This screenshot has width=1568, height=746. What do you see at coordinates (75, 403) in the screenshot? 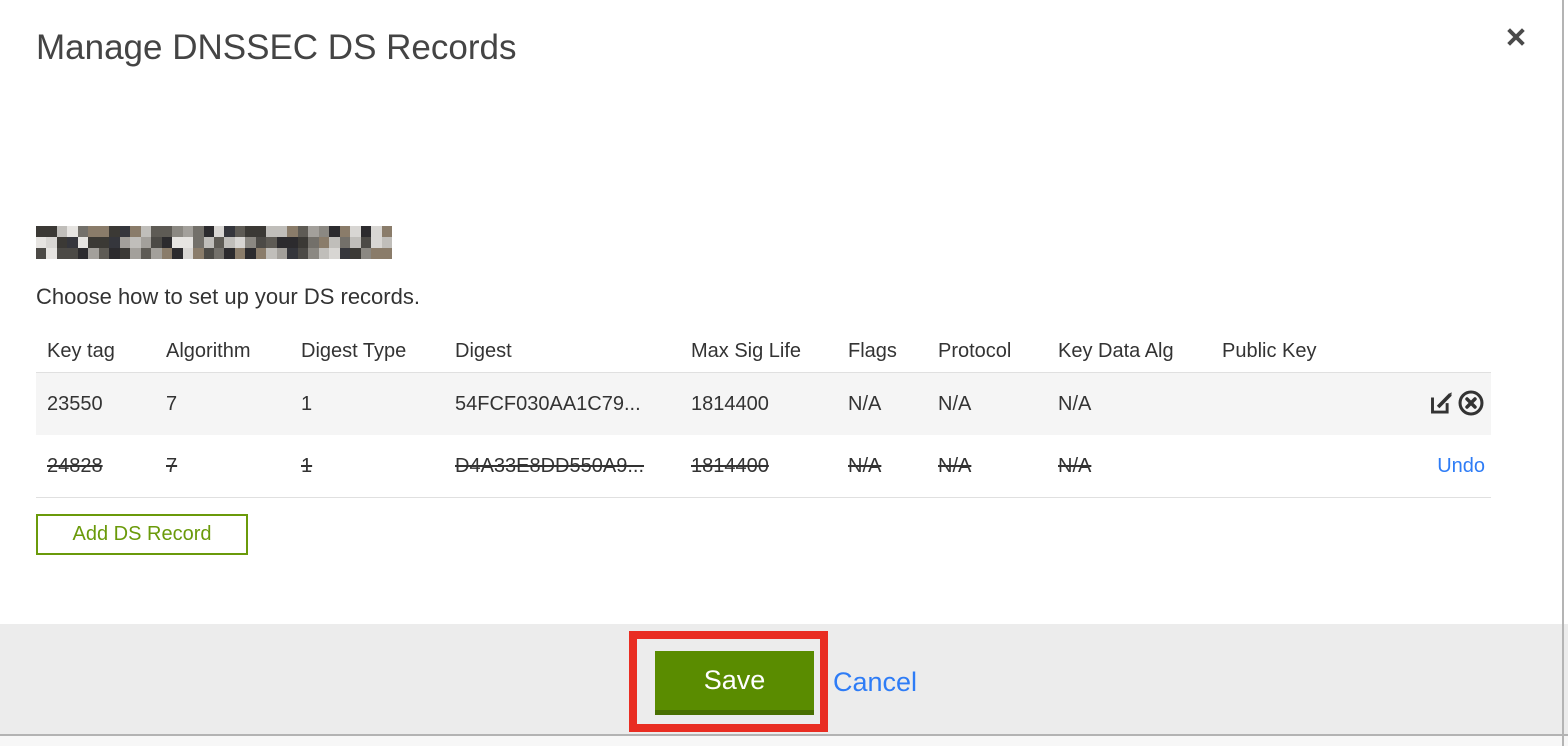
I see `key-tag-value: 23550` at bounding box center [75, 403].